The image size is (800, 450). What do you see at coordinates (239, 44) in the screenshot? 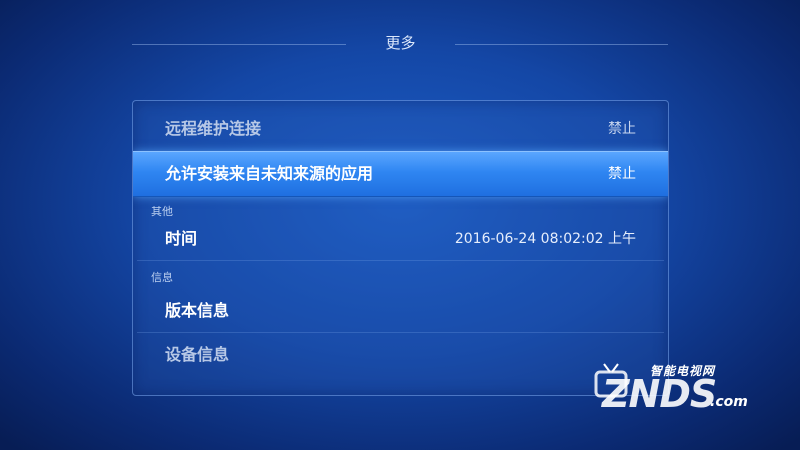
I see `header-divider-left` at bounding box center [239, 44].